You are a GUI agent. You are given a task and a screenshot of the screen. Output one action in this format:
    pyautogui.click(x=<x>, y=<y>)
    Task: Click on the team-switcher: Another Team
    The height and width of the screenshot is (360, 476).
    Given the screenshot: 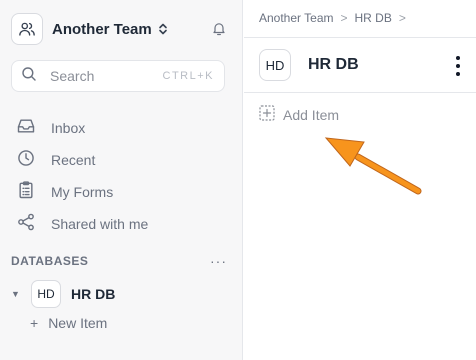 What is the action you would take?
    pyautogui.click(x=122, y=29)
    